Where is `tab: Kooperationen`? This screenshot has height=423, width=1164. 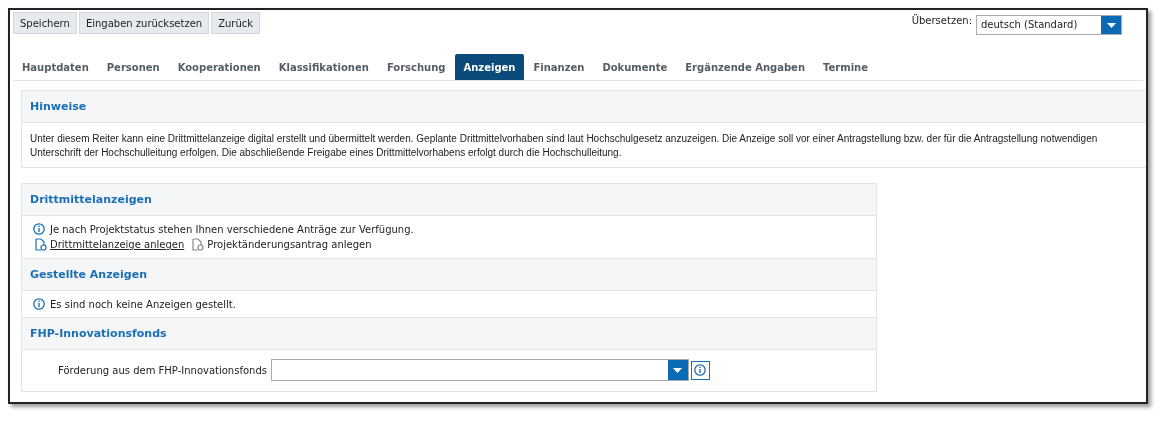
tab: Kooperationen is located at coordinates (219, 67).